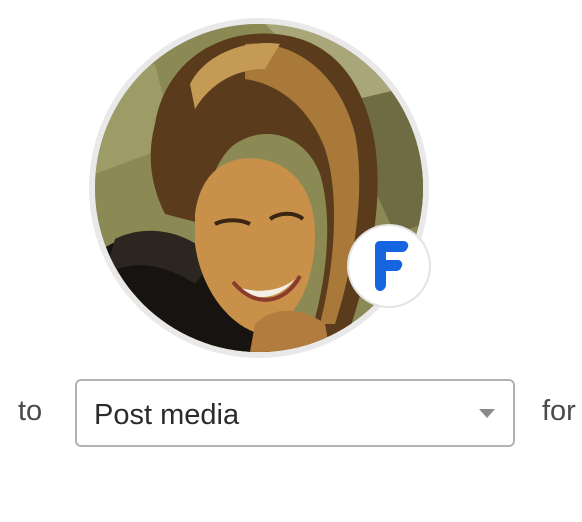 The width and height of the screenshot is (582, 522). What do you see at coordinates (295, 413) in the screenshot?
I see `action-select: Post media` at bounding box center [295, 413].